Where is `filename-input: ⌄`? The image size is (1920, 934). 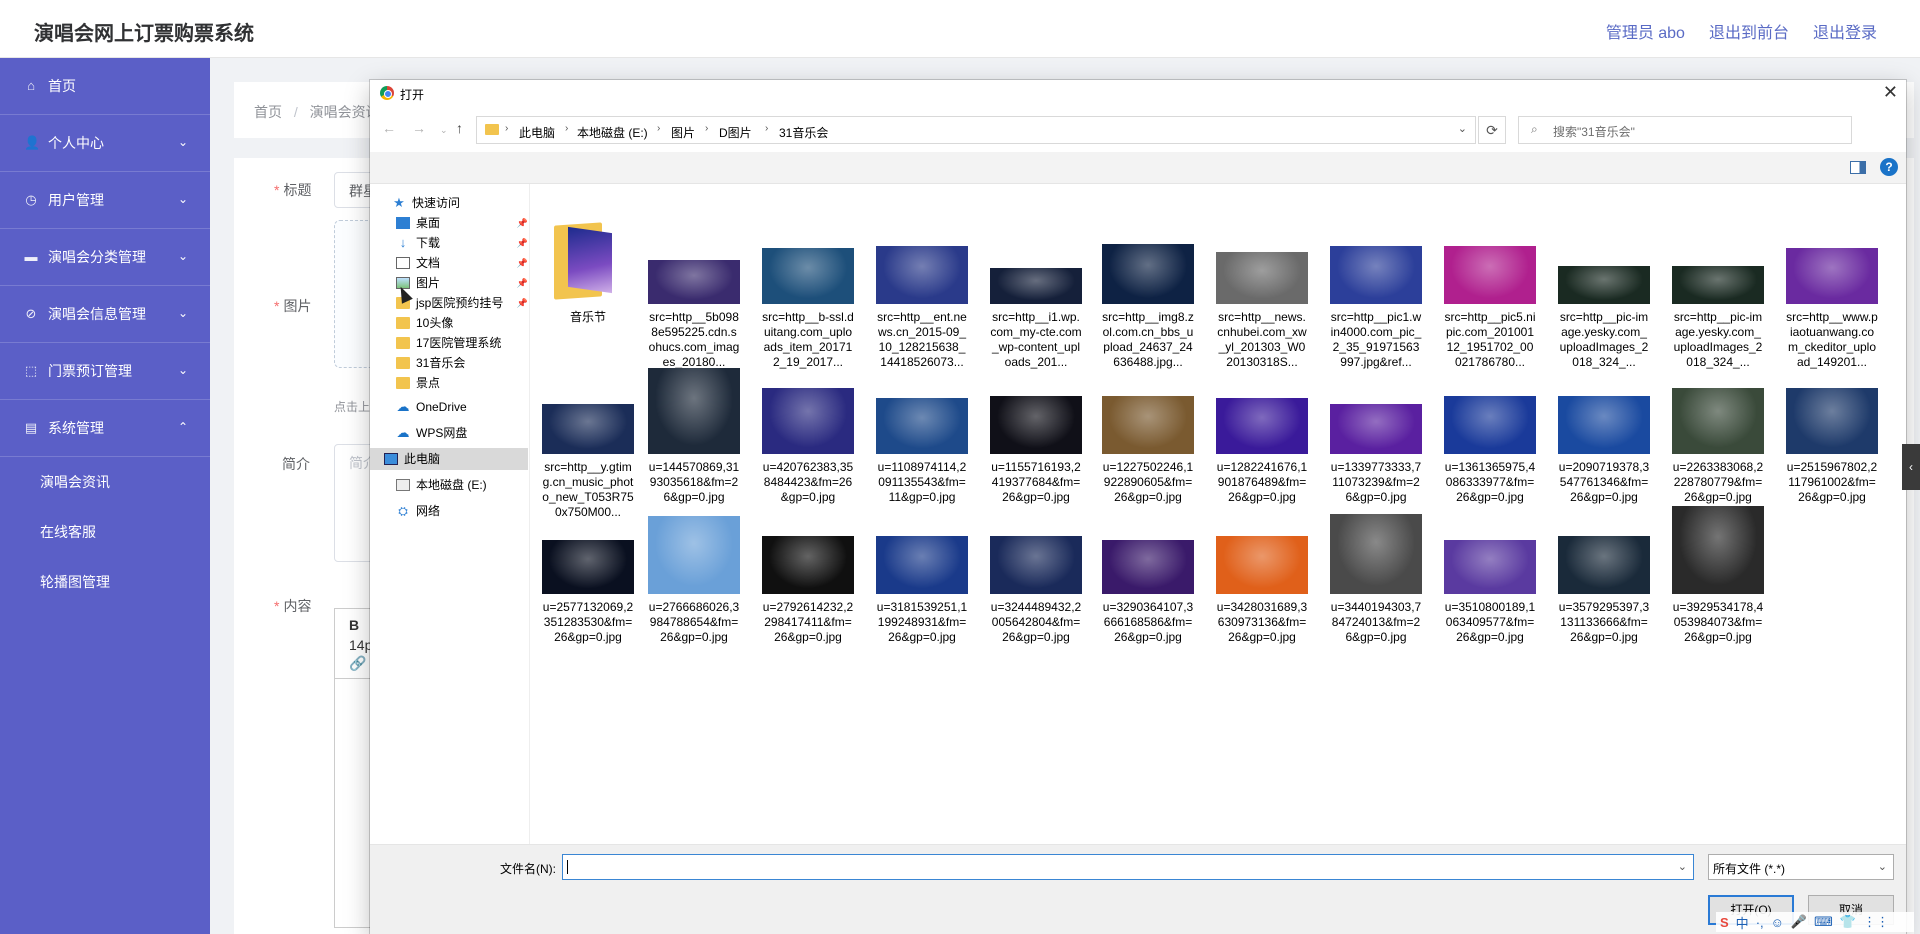
filename-input: ⌄ is located at coordinates (1128, 867).